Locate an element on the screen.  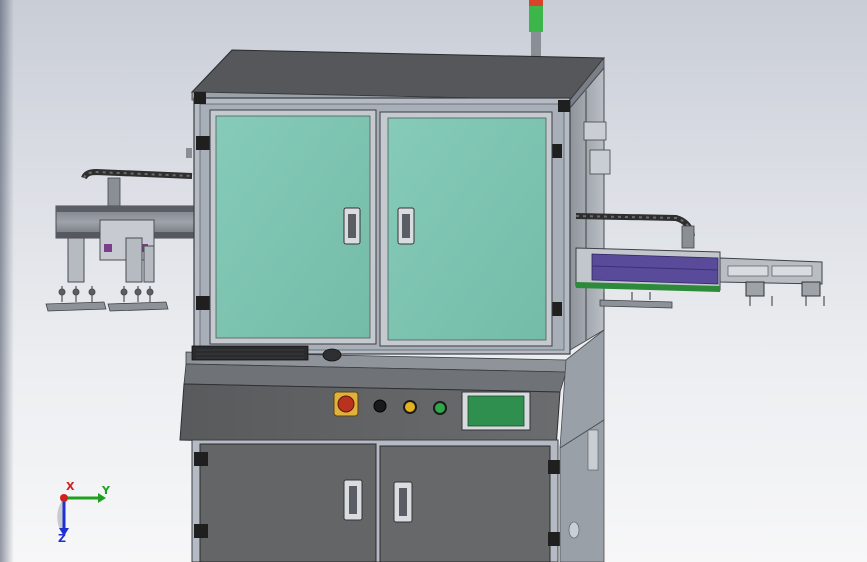
yellow-button is located at coordinates (410, 407).